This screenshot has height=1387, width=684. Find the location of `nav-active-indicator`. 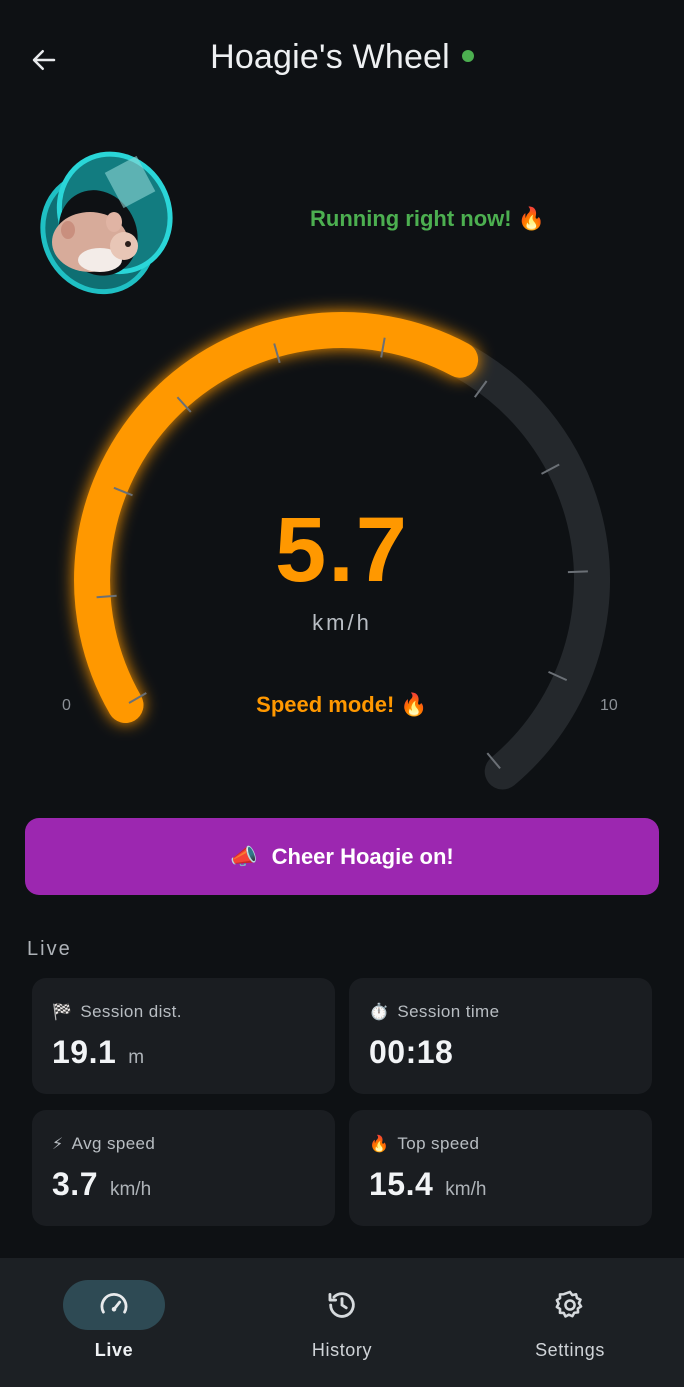

nav-active-indicator is located at coordinates (114, 1305).